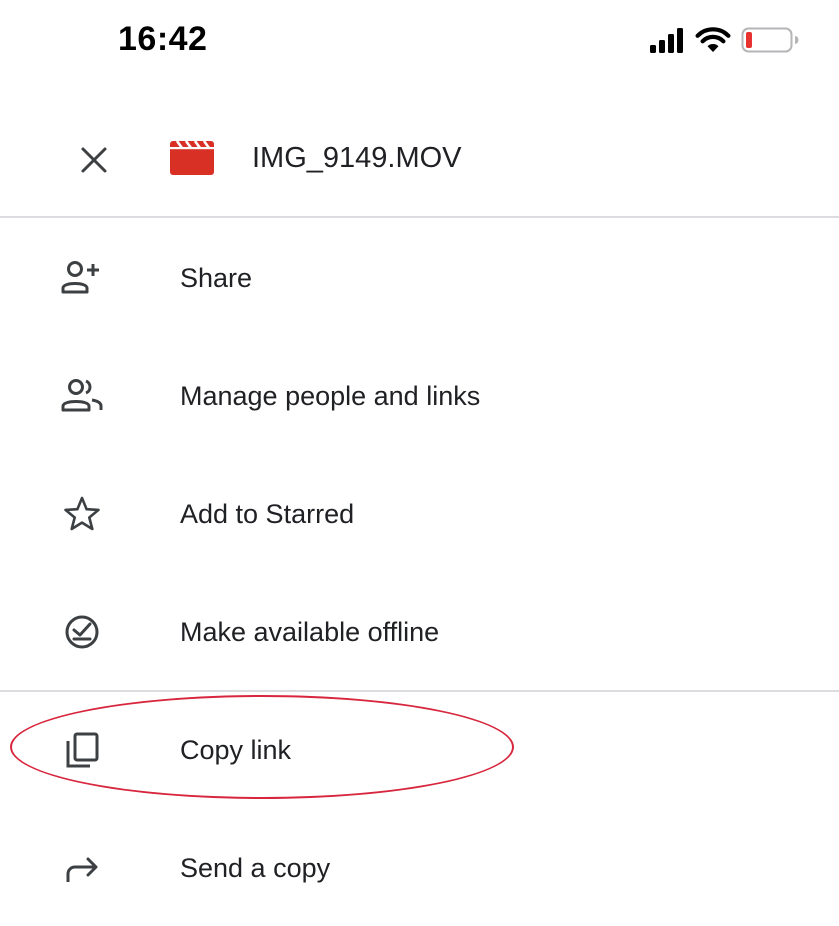 The image size is (839, 926). What do you see at coordinates (163, 39) in the screenshot?
I see `status-time: 16:42` at bounding box center [163, 39].